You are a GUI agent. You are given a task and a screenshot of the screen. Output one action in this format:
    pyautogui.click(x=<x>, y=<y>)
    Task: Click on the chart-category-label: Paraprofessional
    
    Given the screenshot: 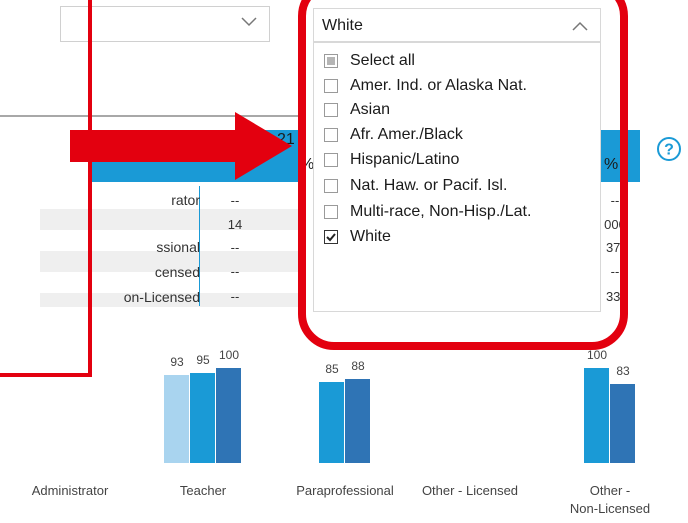 What is the action you would take?
    pyautogui.click(x=345, y=490)
    